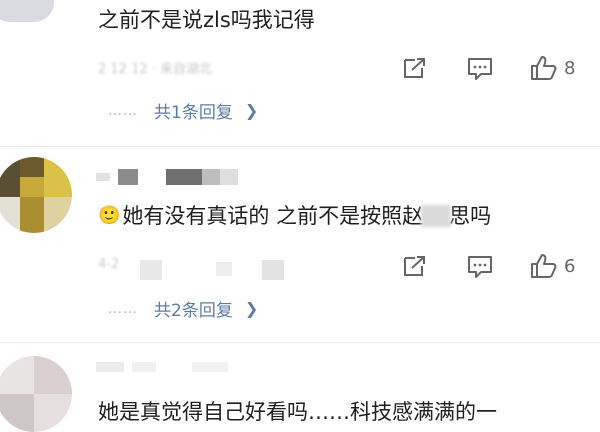 This screenshot has width=600, height=432. I want to click on redacted-block, so click(436, 216).